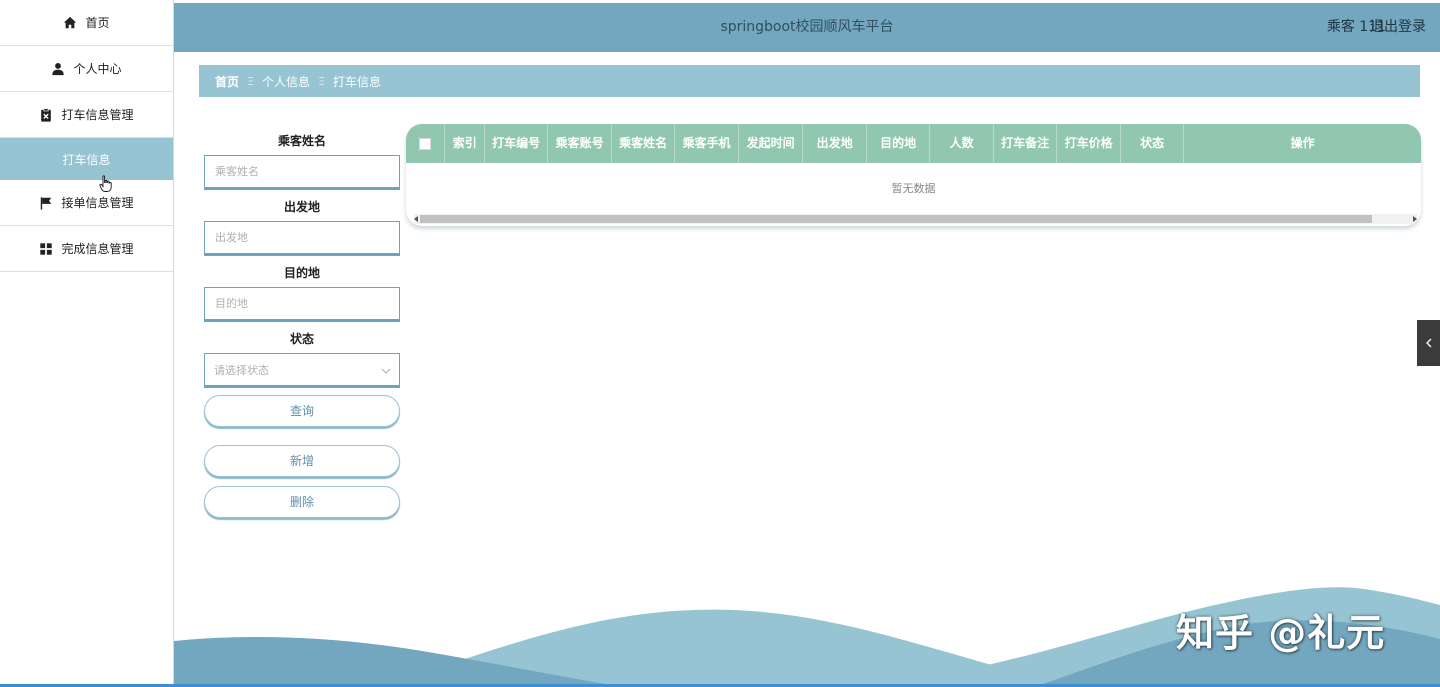 Image resolution: width=1440 pixels, height=687 pixels. Describe the element at coordinates (913, 188) in the screenshot. I see `empty-message: 暂无数据` at that location.